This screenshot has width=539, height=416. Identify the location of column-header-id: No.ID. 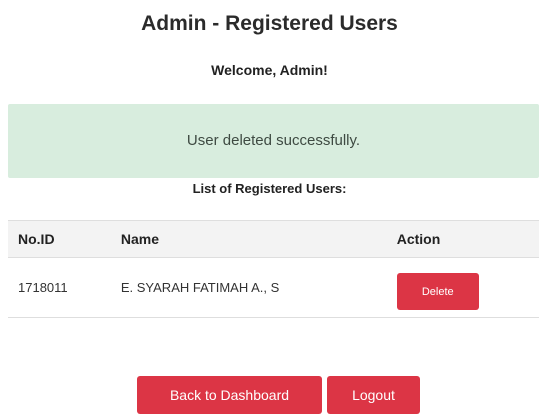
(59, 239).